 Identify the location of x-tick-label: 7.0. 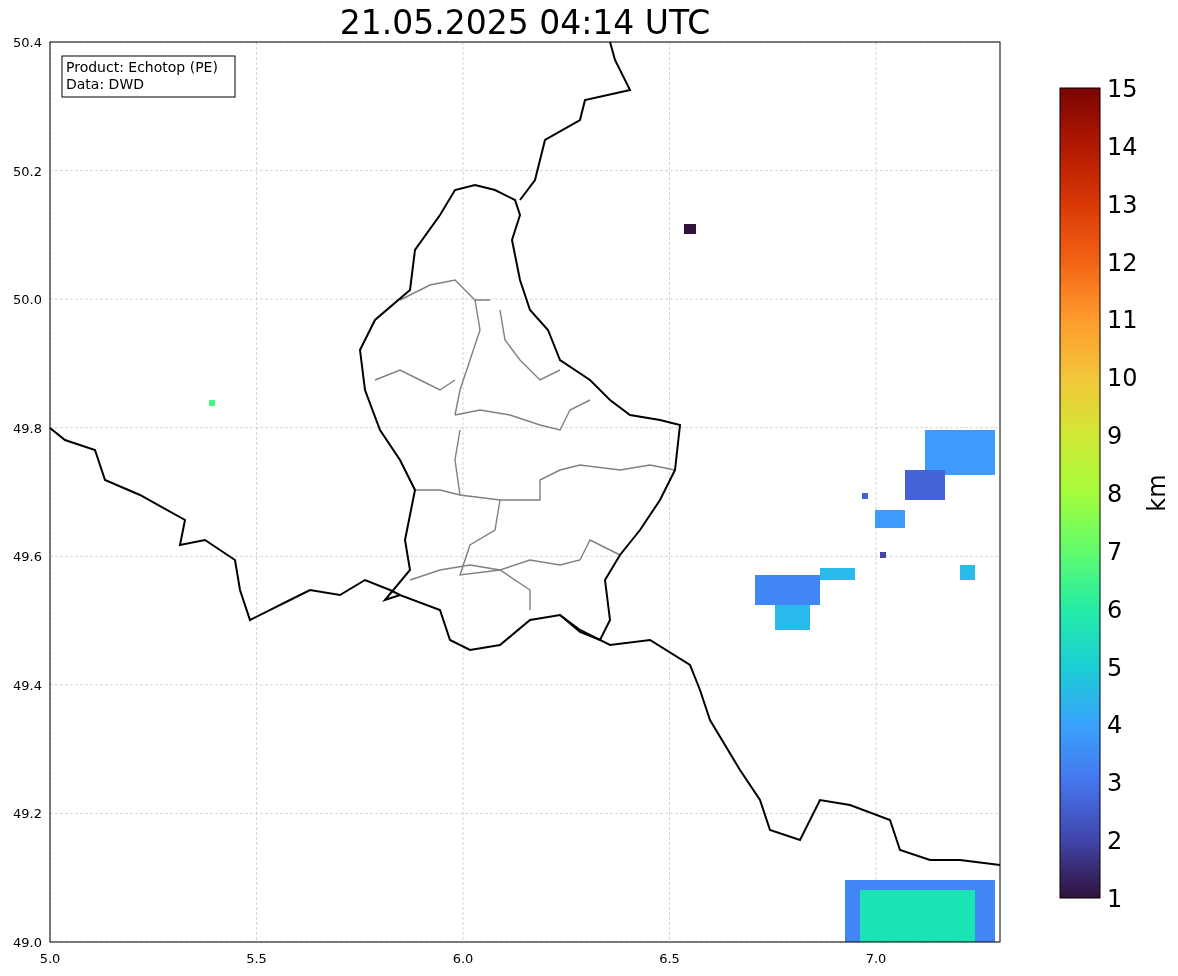
(876, 958).